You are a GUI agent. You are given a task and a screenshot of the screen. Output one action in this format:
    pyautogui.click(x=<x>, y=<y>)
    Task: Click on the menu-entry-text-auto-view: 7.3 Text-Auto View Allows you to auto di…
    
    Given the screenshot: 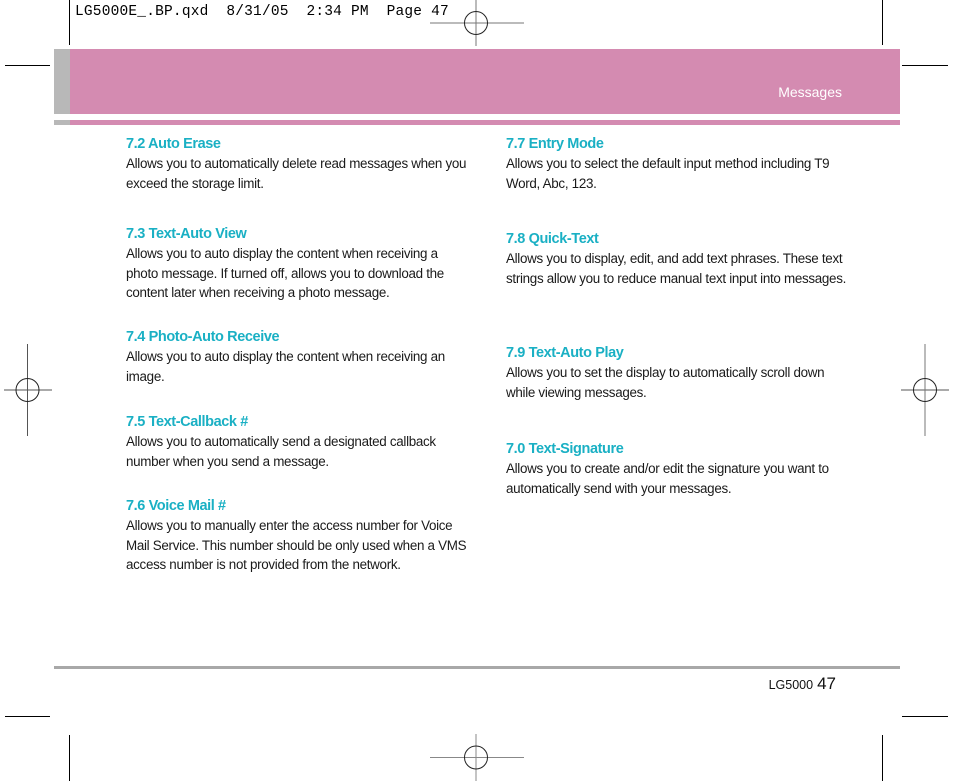 What is the action you would take?
    pyautogui.click(x=298, y=263)
    